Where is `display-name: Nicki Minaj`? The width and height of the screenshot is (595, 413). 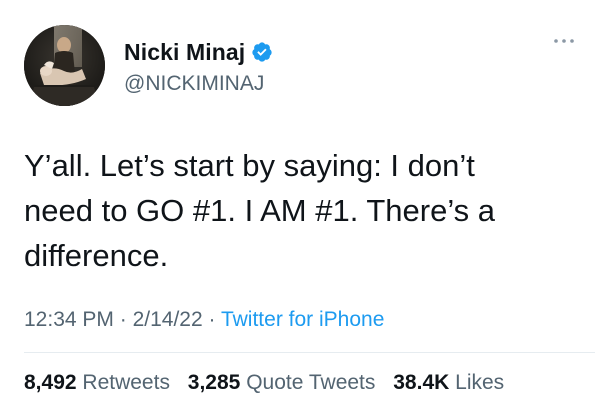 display-name: Nicki Minaj is located at coordinates (184, 52).